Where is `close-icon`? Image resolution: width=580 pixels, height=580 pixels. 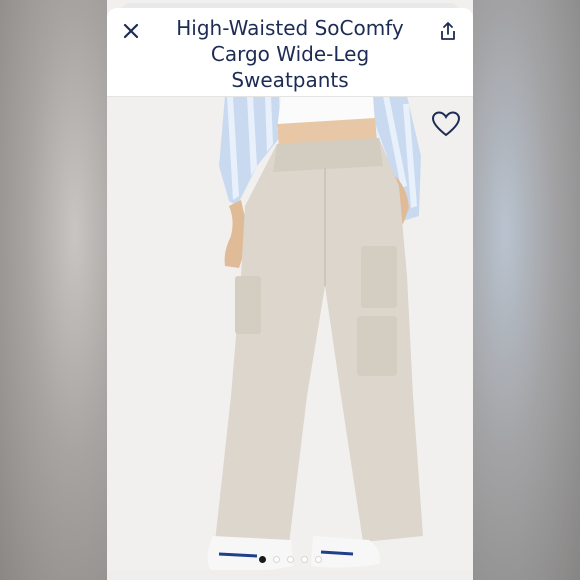 close-icon is located at coordinates (131, 31).